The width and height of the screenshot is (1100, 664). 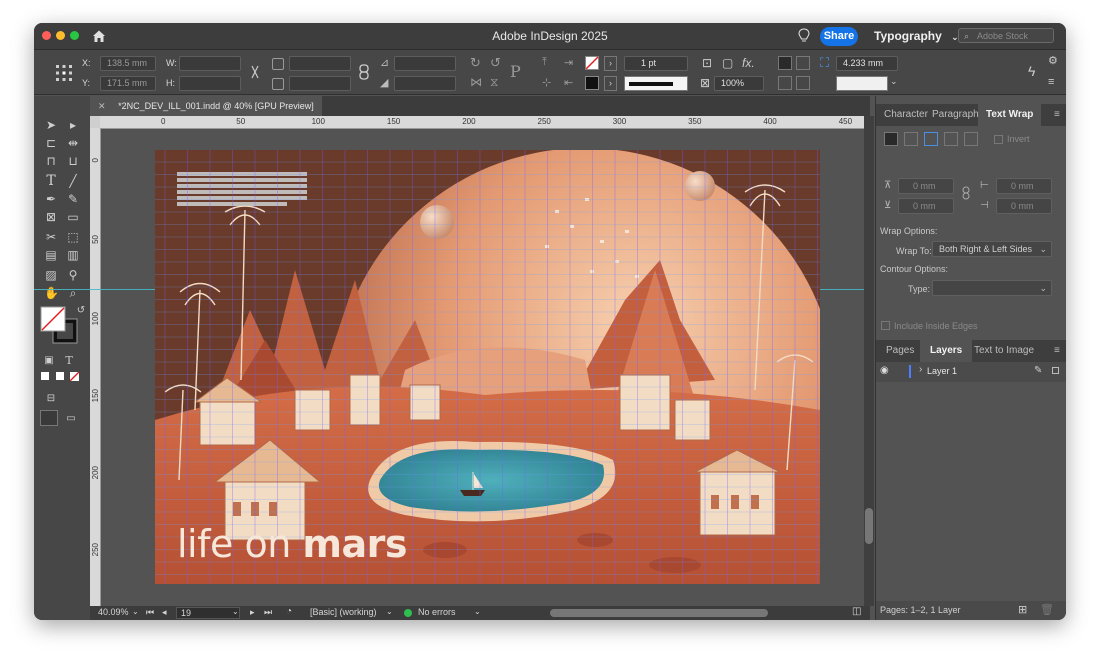 What do you see at coordinates (51, 217) in the screenshot?
I see `rectangle-frame-tool-icon: ⊠` at bounding box center [51, 217].